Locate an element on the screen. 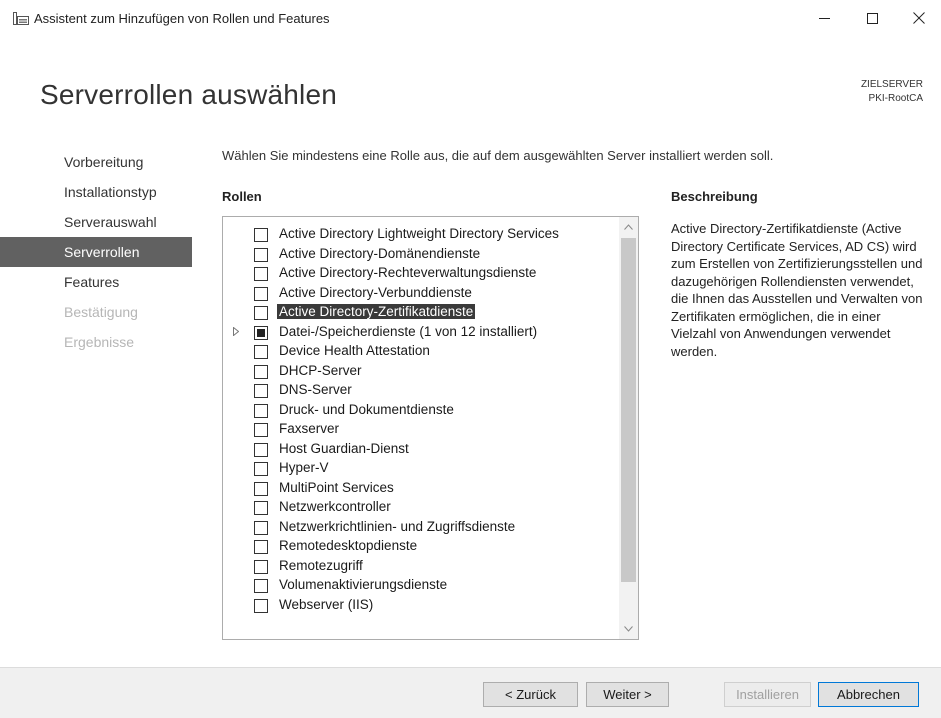 The width and height of the screenshot is (941, 718). role-row: Volumenaktivierungsdienste is located at coordinates (421, 586).